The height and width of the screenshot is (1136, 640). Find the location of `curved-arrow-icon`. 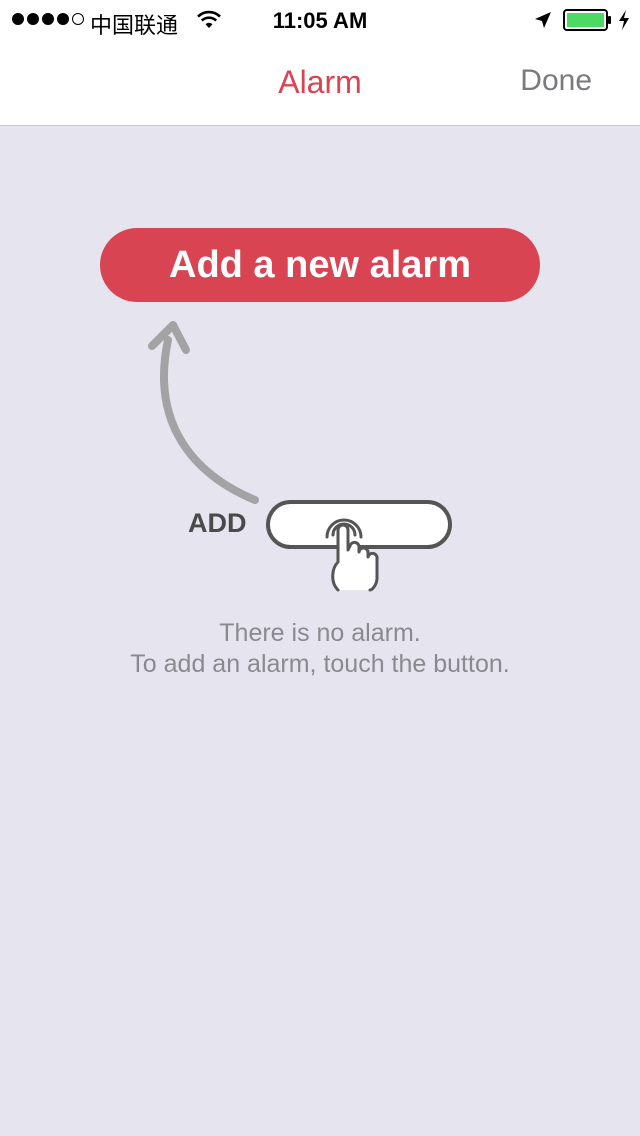

curved-arrow-icon is located at coordinates (203, 412).